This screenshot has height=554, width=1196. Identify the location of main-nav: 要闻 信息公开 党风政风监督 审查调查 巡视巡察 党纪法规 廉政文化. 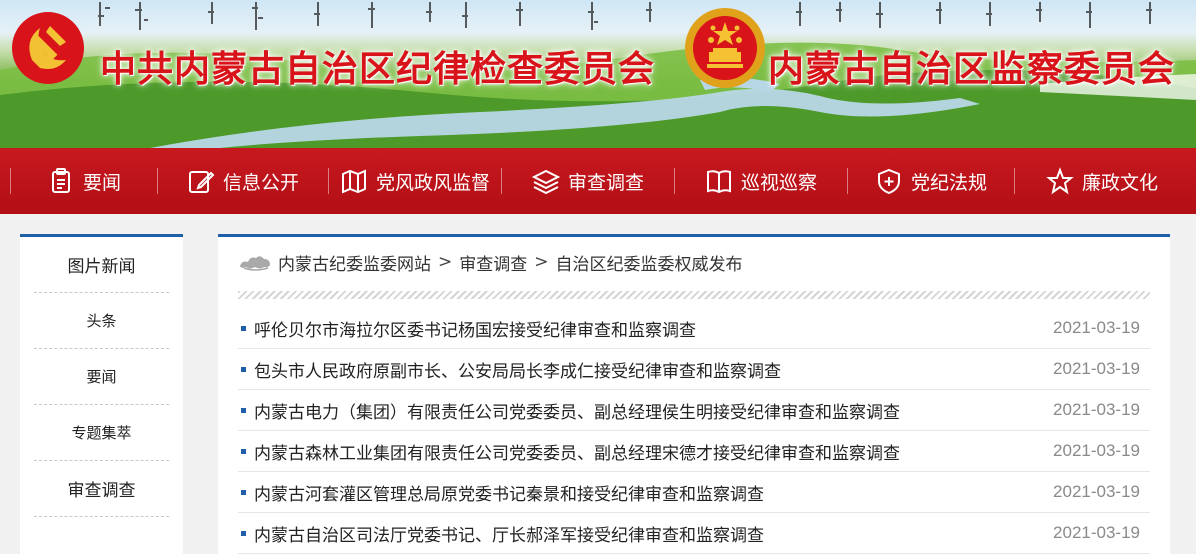
(598, 181).